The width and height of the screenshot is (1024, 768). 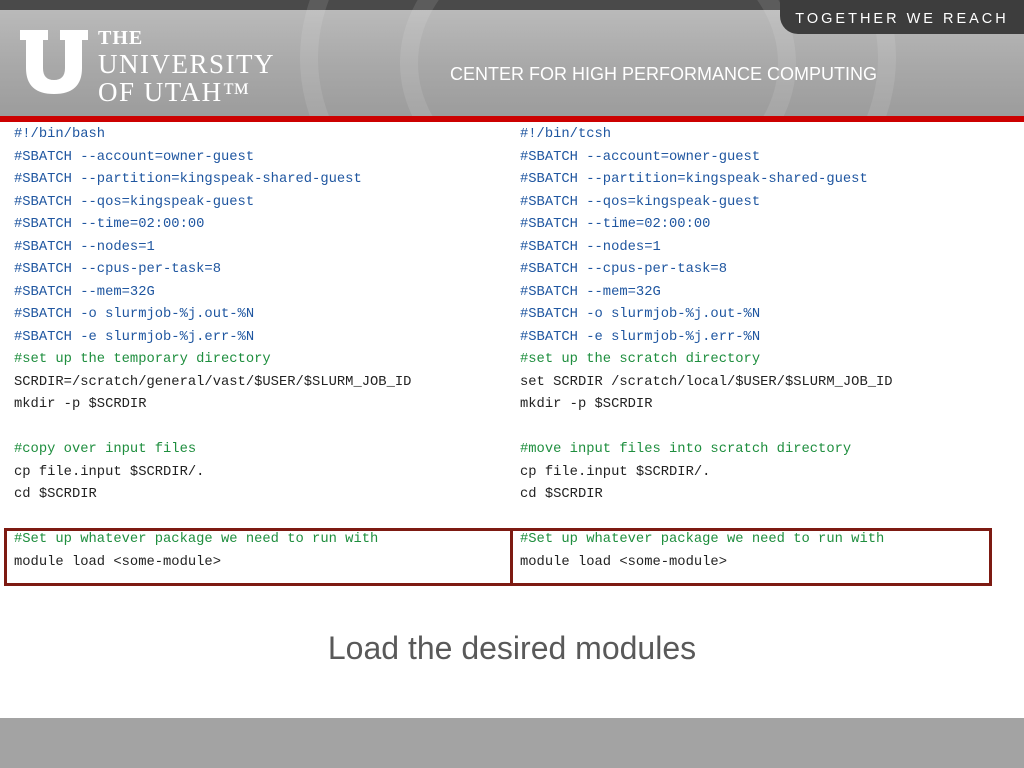 What do you see at coordinates (105, 449) in the screenshot?
I see `code-line: #copy over input files` at bounding box center [105, 449].